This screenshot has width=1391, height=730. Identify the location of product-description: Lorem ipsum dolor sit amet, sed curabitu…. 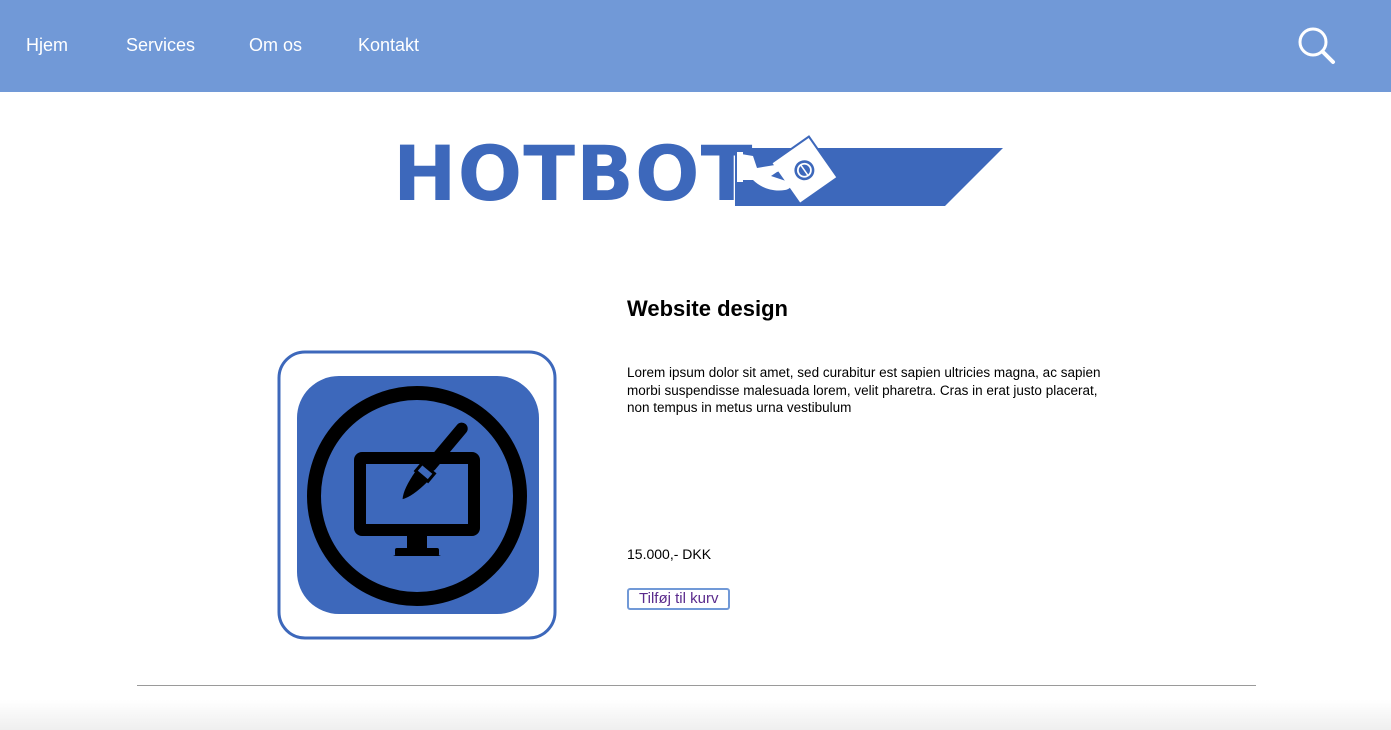
(864, 390).